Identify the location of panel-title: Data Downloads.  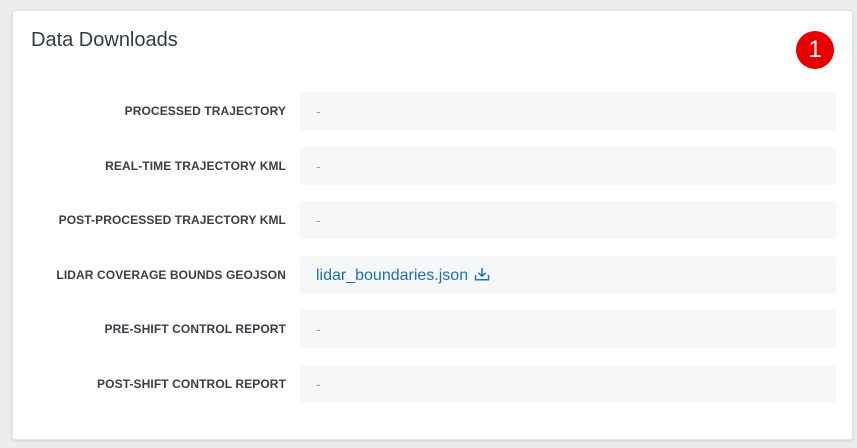
(104, 40).